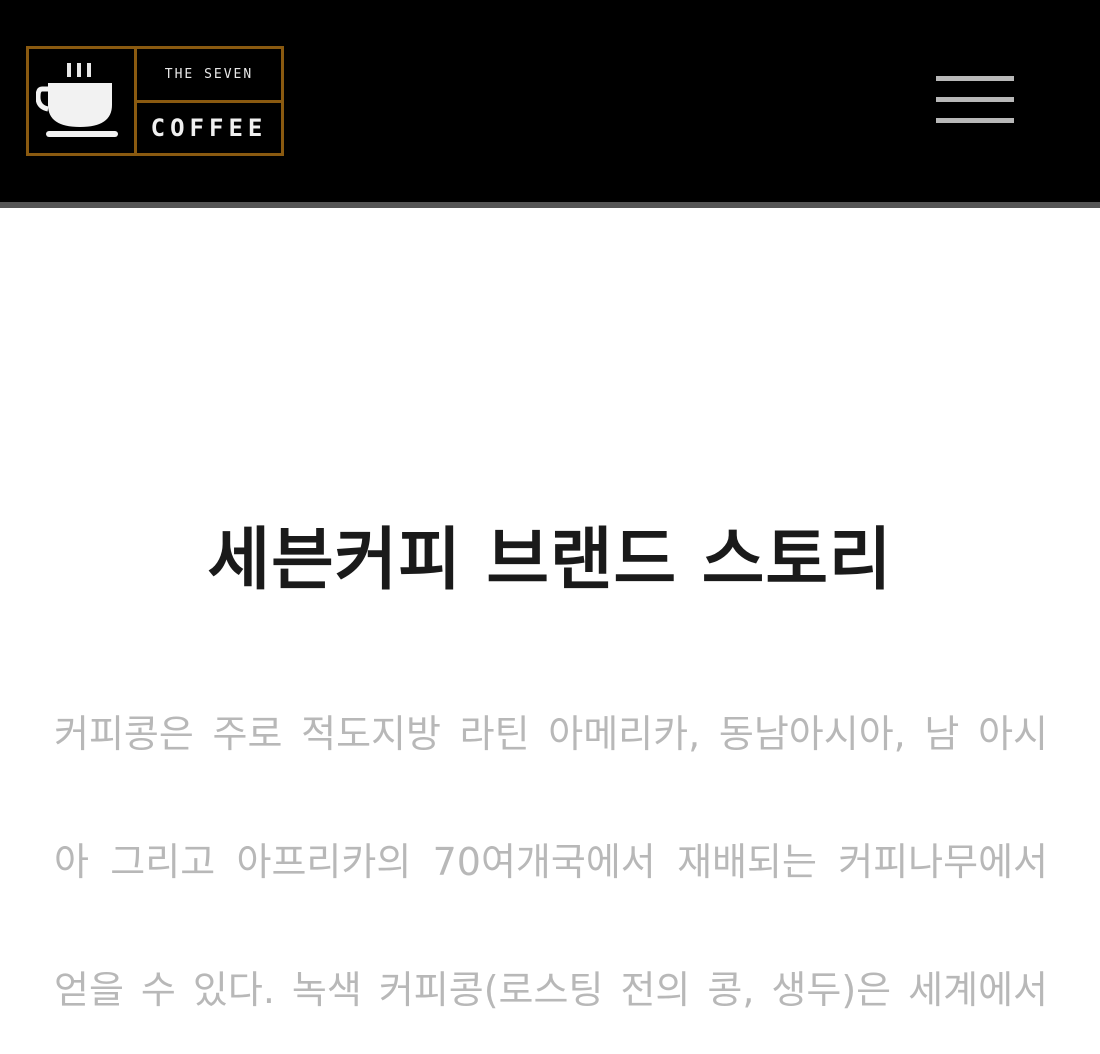 This screenshot has height=1054, width=1100. What do you see at coordinates (551, 734) in the screenshot?
I see `story-line: 커피콩은 주로 적도지방 라틴 아메리카, 동남아시아, 남 아시` at bounding box center [551, 734].